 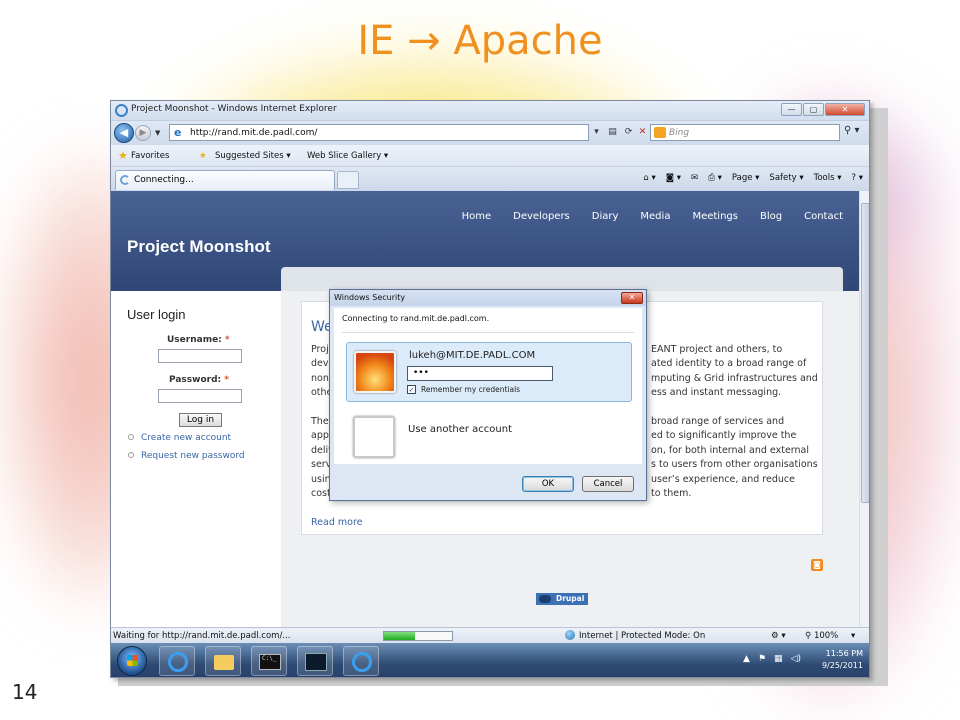 I want to click on rss-icon: ◙, so click(x=817, y=565).